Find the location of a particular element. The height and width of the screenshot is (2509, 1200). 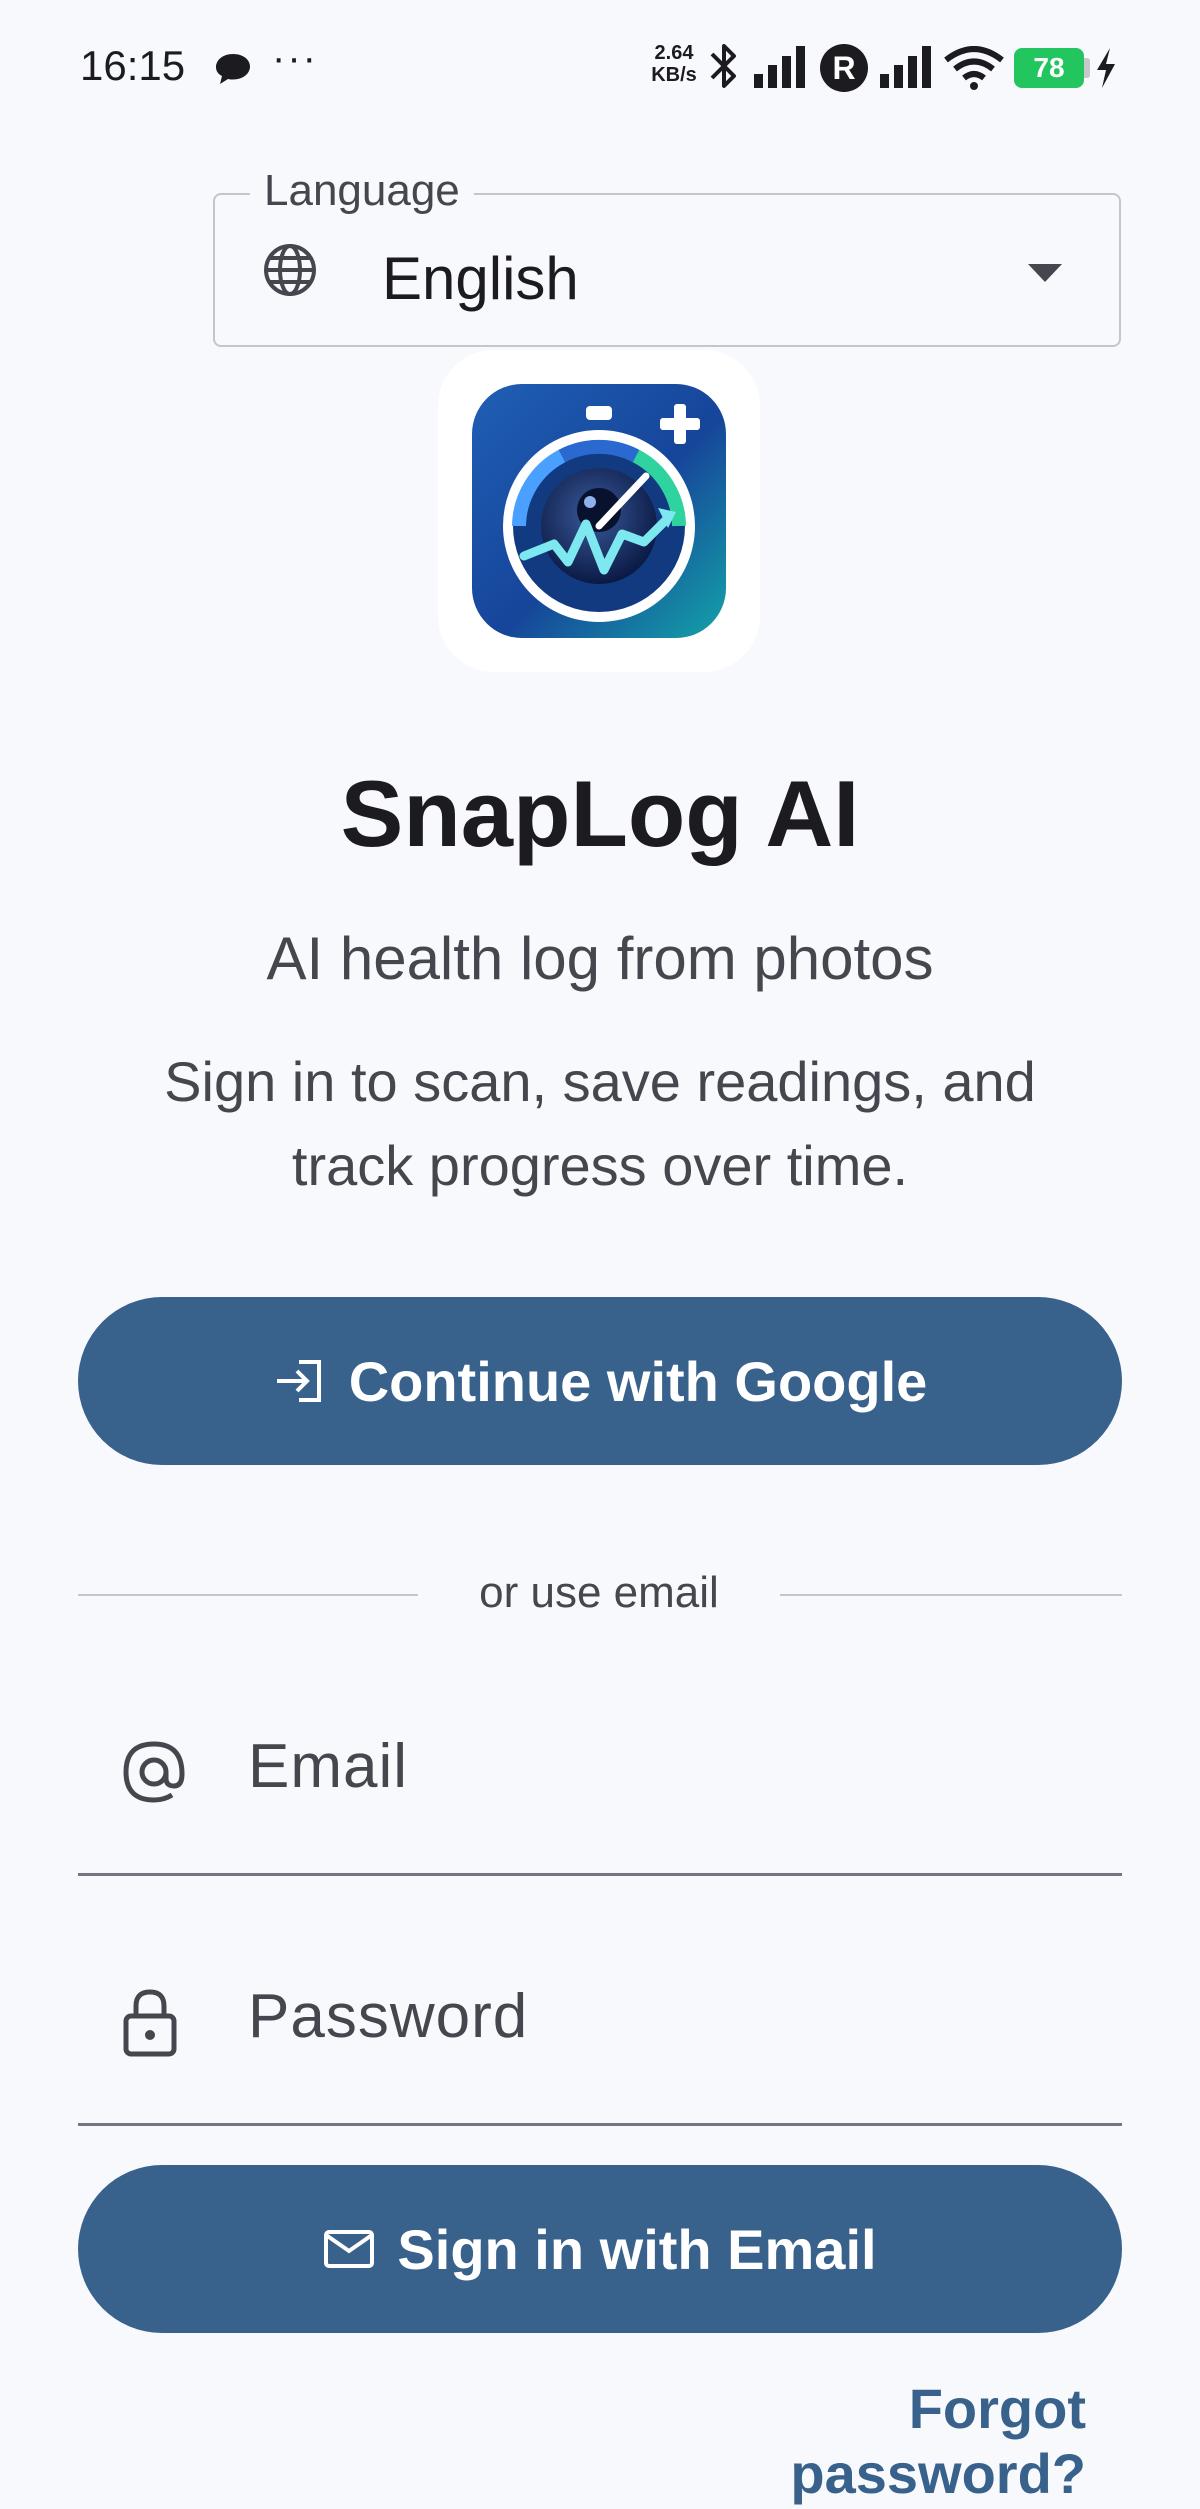

lock-icon is located at coordinates (150, 2025).